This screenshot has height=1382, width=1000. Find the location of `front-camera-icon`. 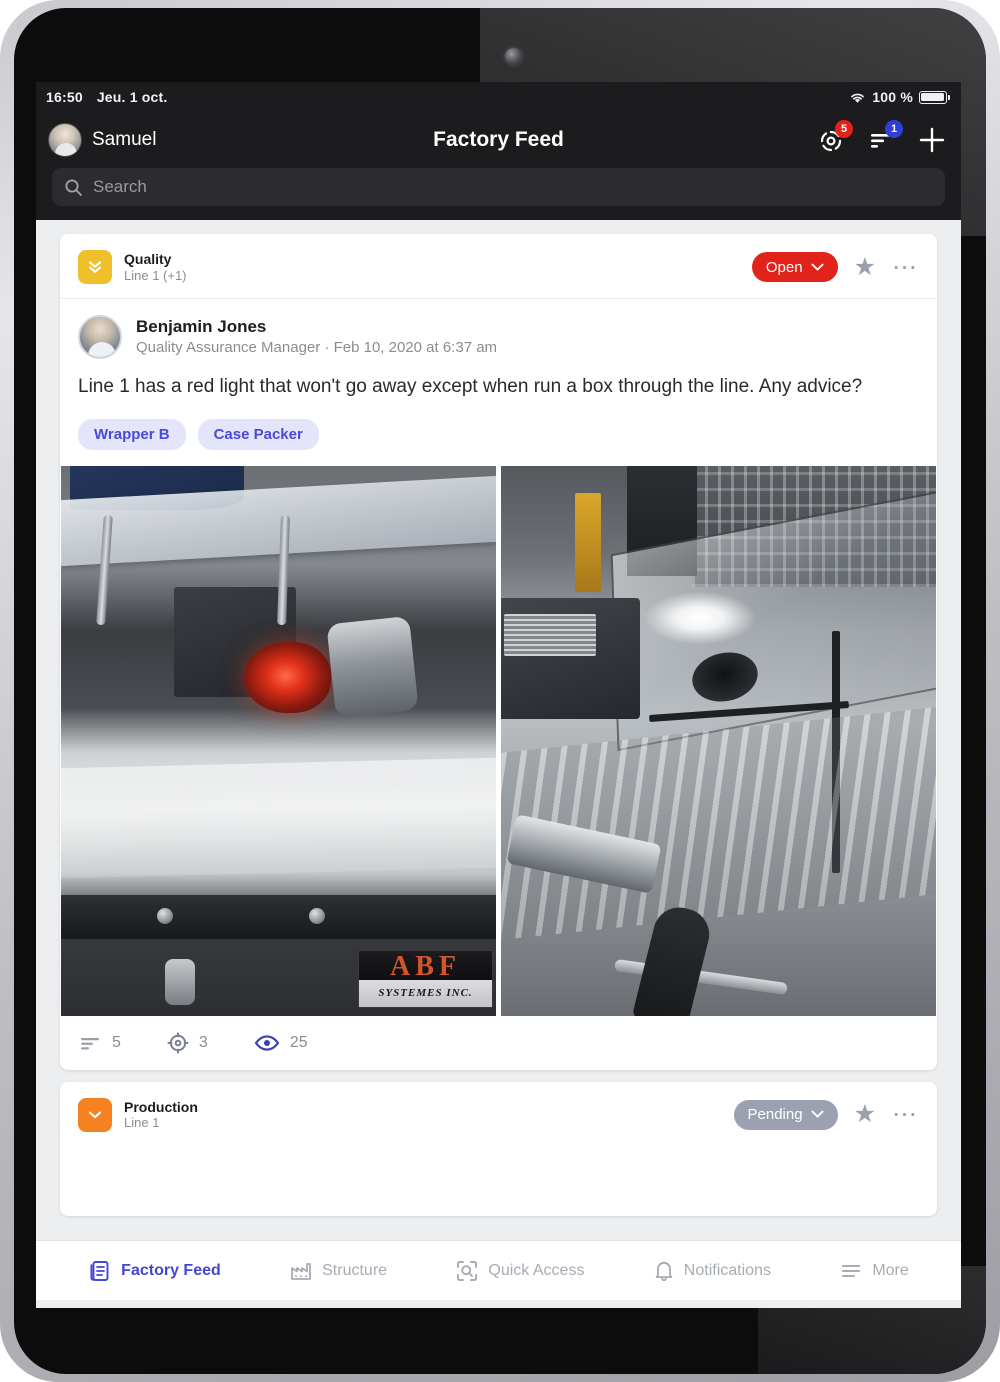

front-camera-icon is located at coordinates (513, 56).